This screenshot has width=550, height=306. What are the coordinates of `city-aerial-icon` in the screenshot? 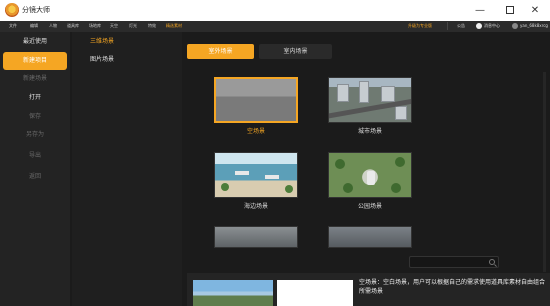 It's located at (370, 100).